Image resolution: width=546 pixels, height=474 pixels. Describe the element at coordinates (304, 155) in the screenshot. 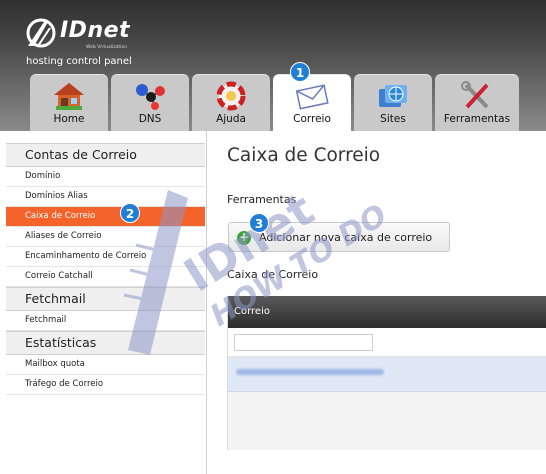

I see `page-title: Caixa de Correio` at that location.